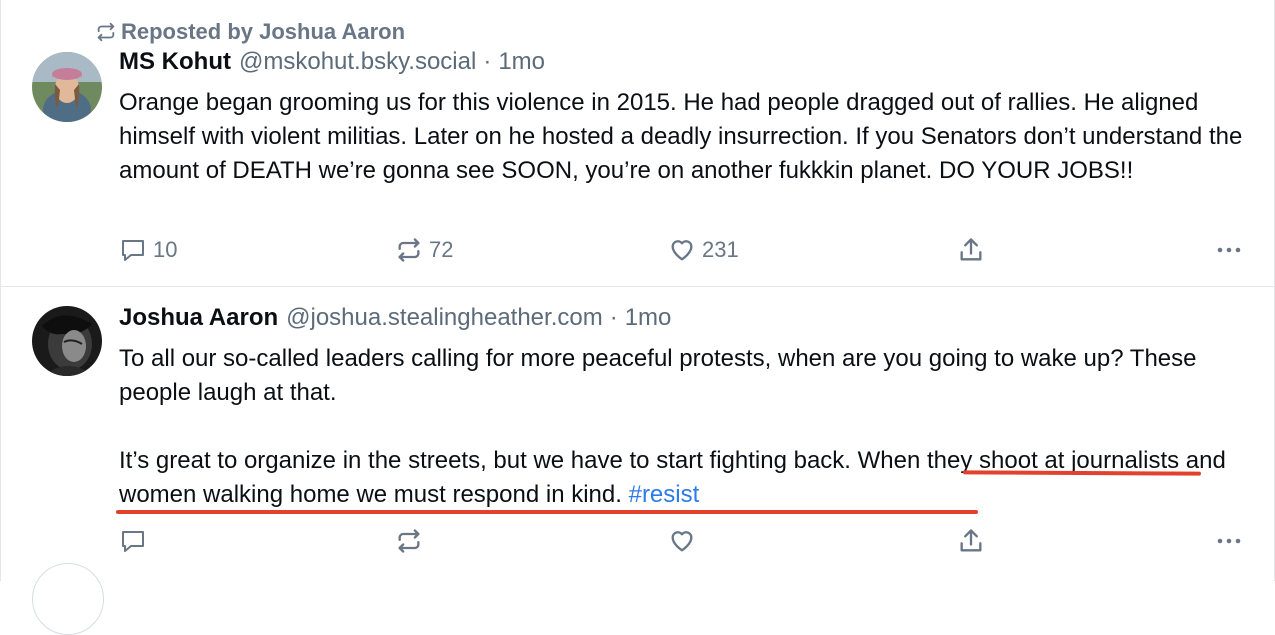 This screenshot has width=1275, height=635. I want to click on repost-button, so click(409, 541).